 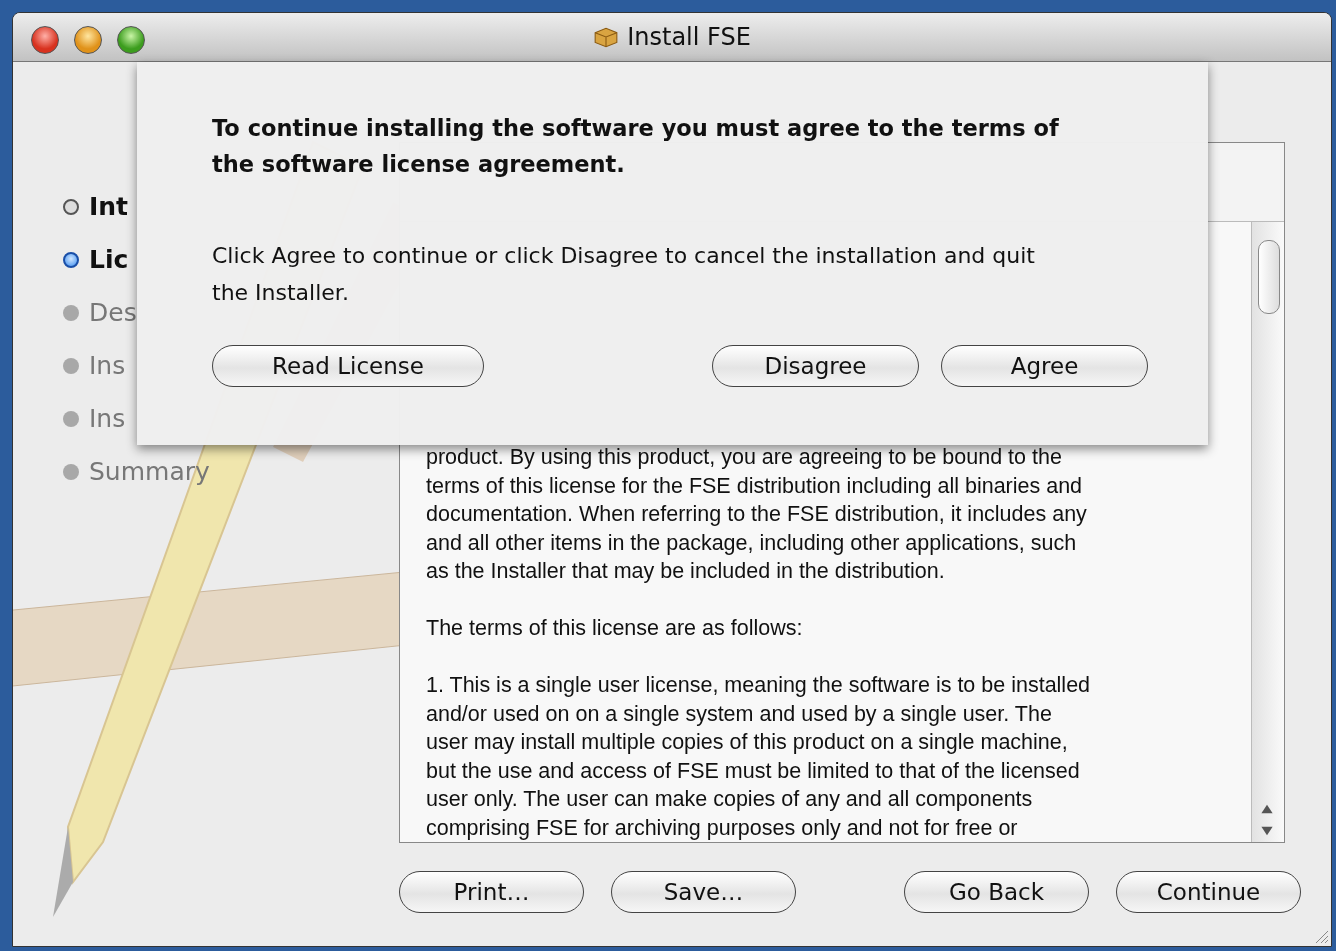 I want to click on minimize-button, so click(x=88, y=40).